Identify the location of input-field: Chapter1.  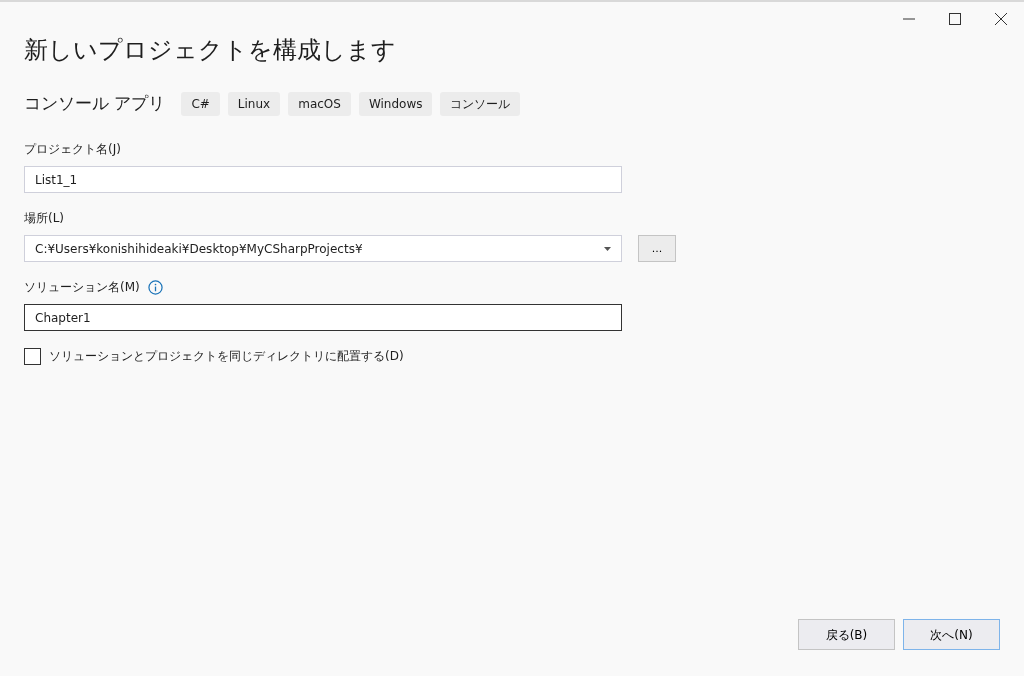
(323, 318).